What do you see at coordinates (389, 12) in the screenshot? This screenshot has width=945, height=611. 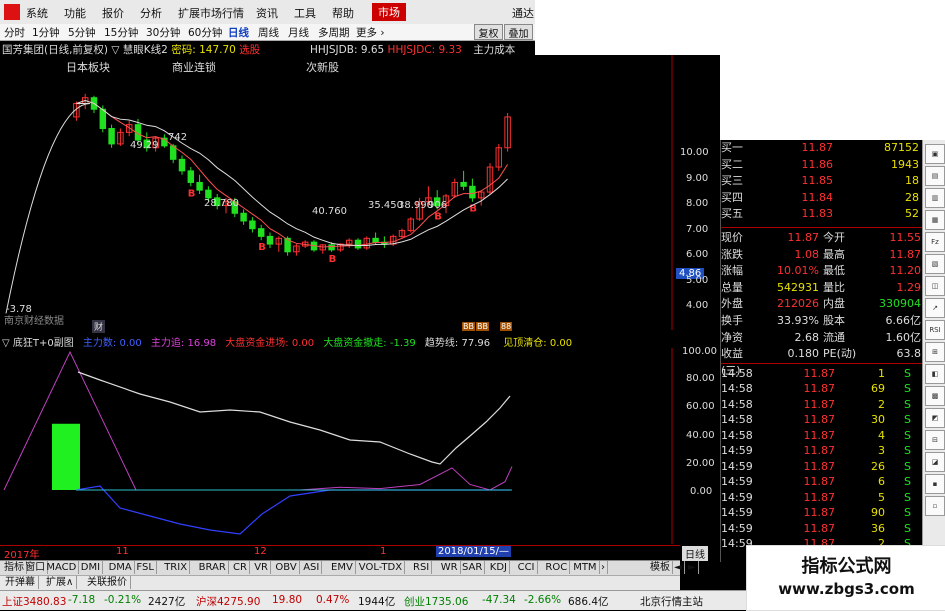 I see `menu-item-market: 市场` at bounding box center [389, 12].